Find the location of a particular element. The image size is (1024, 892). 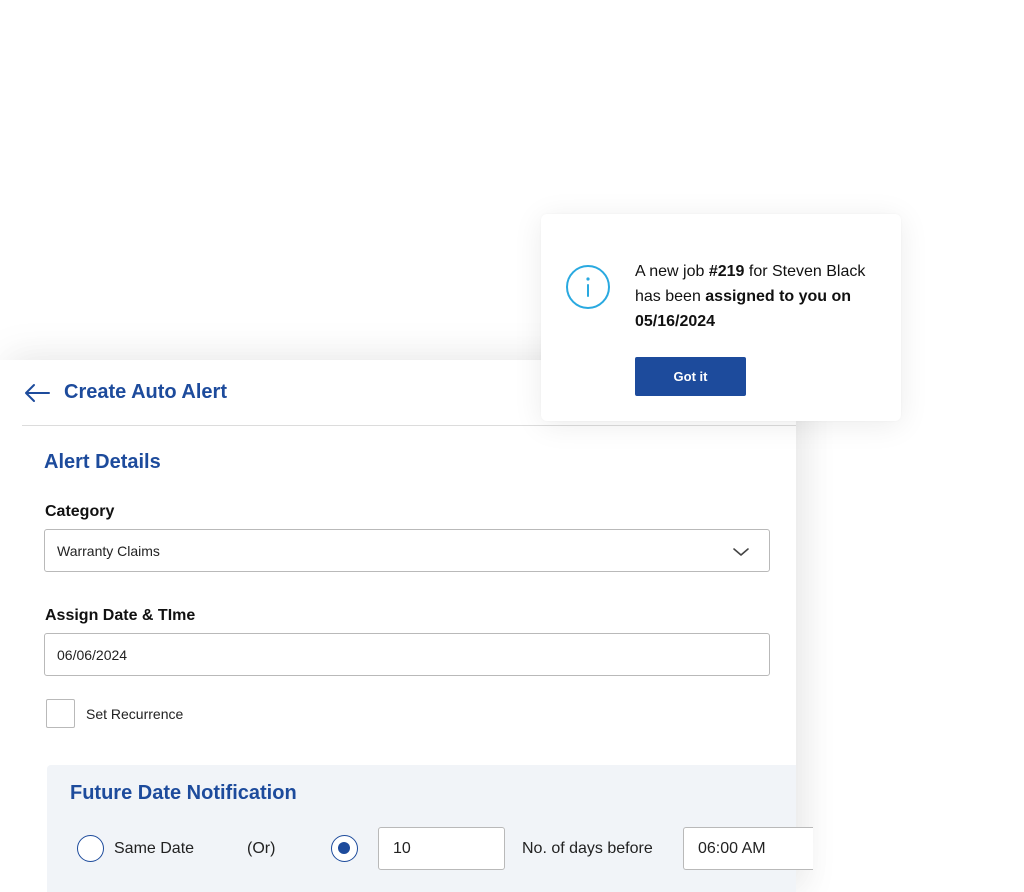

arrow-left-icon is located at coordinates (37, 392).